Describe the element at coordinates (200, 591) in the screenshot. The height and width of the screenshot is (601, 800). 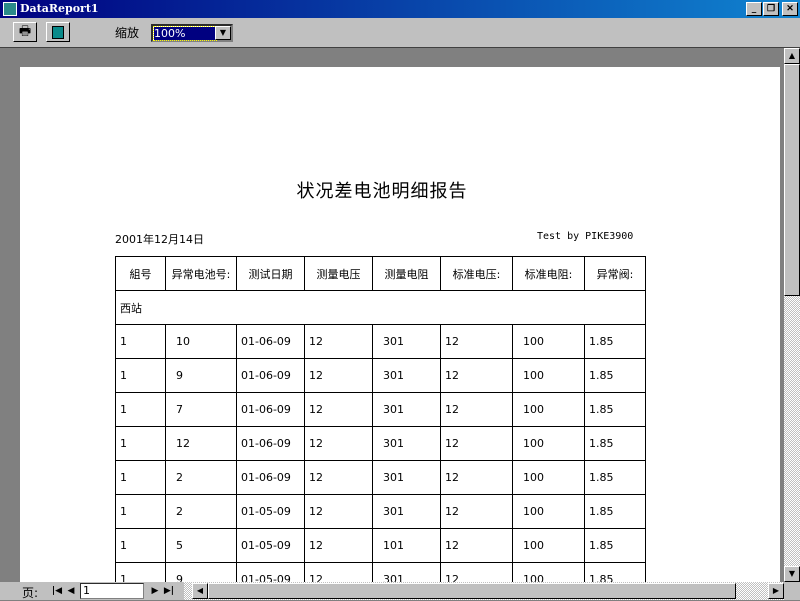
I see `scroll-left-button: ◀` at that location.